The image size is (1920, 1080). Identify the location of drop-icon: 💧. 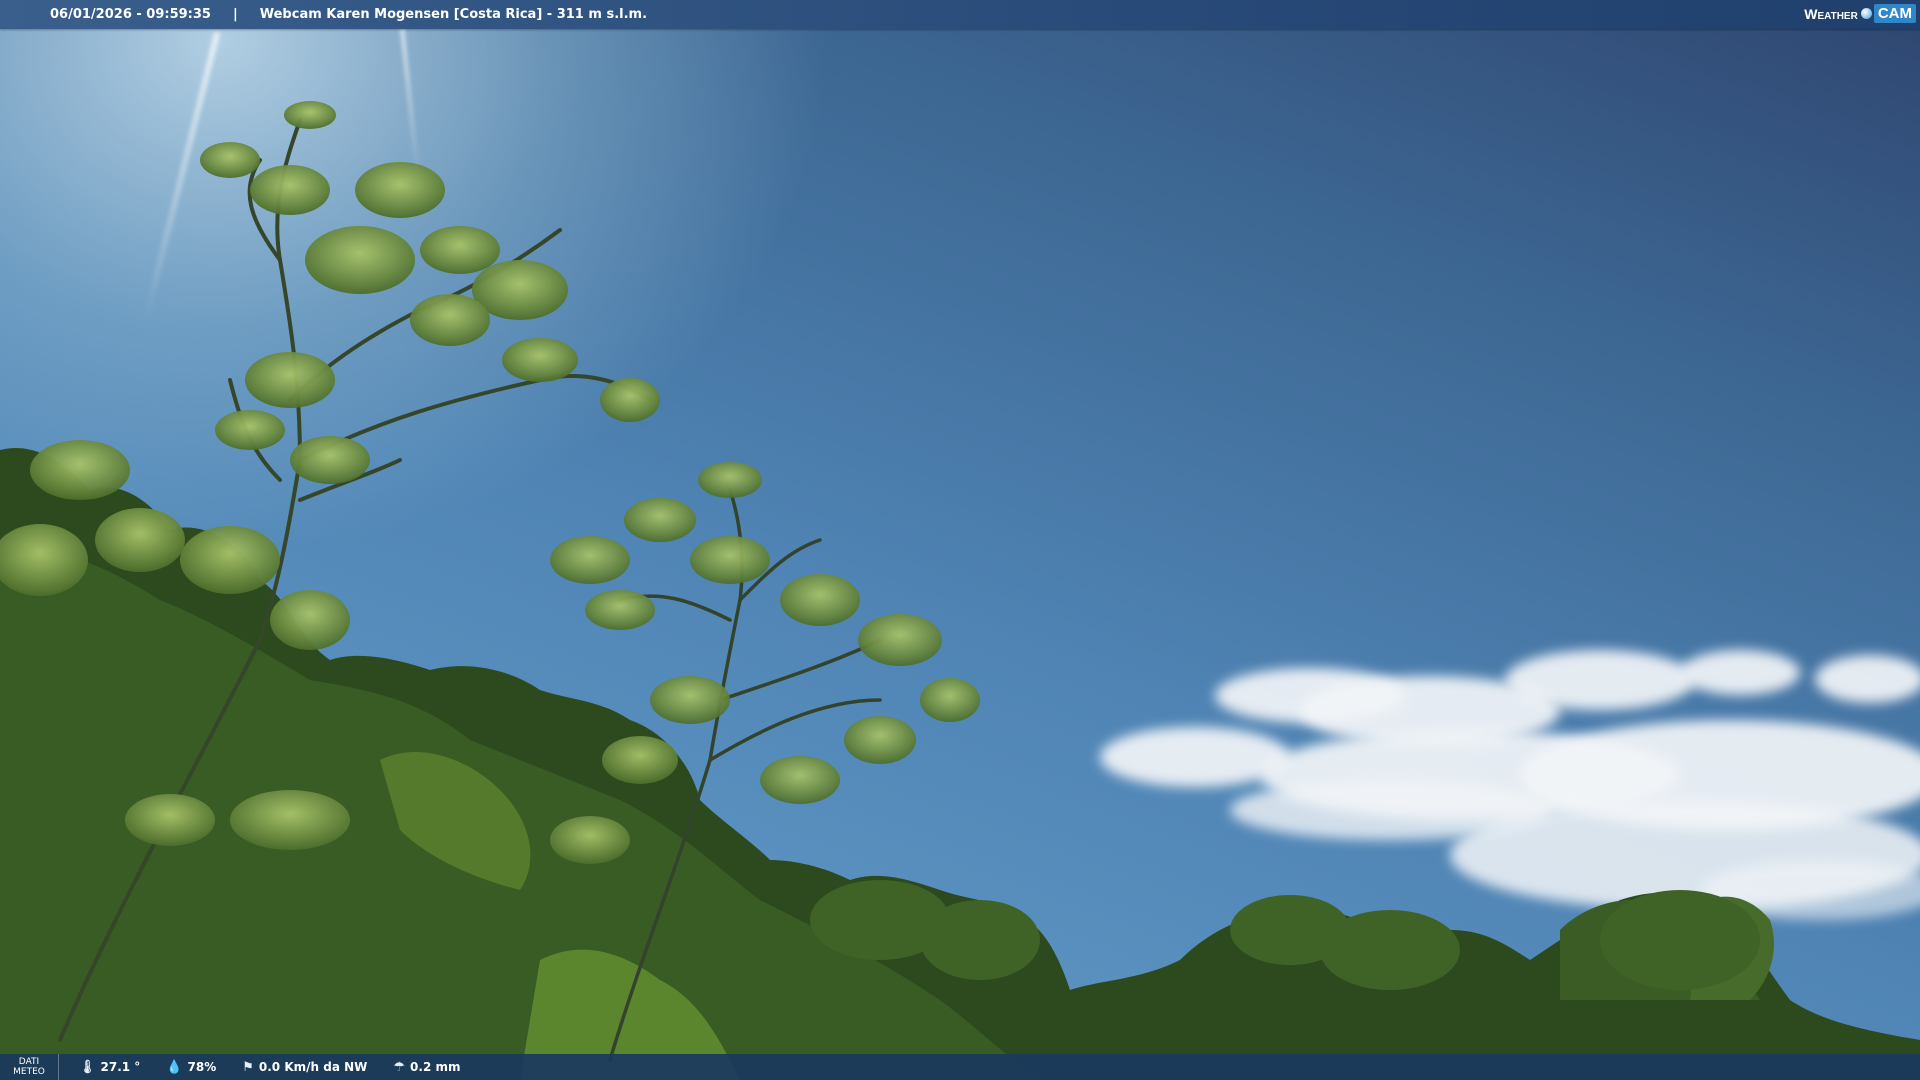
(174, 1067).